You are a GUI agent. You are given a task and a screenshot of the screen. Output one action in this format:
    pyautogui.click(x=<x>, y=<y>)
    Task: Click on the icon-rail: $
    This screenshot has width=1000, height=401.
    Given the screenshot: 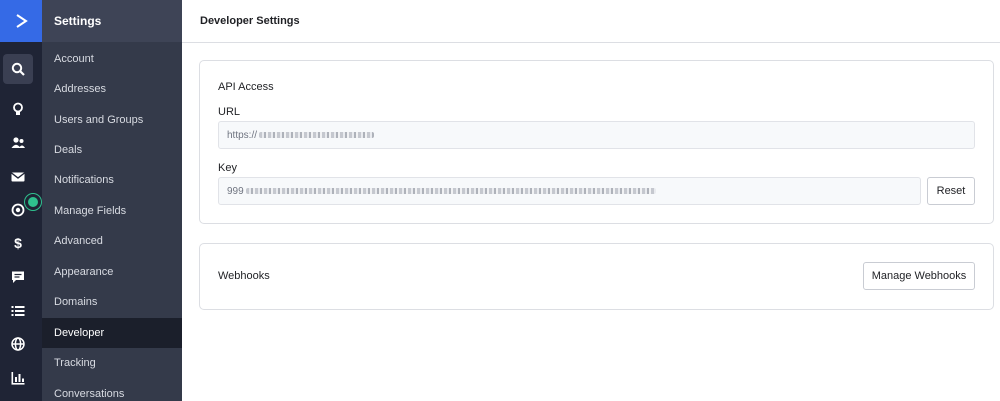 What is the action you would take?
    pyautogui.click(x=21, y=200)
    